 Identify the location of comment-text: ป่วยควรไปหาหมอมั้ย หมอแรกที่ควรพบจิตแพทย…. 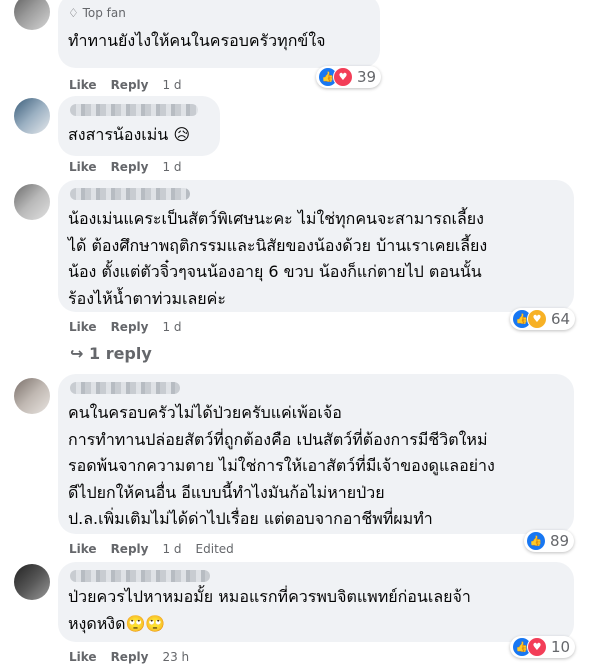
(269, 610).